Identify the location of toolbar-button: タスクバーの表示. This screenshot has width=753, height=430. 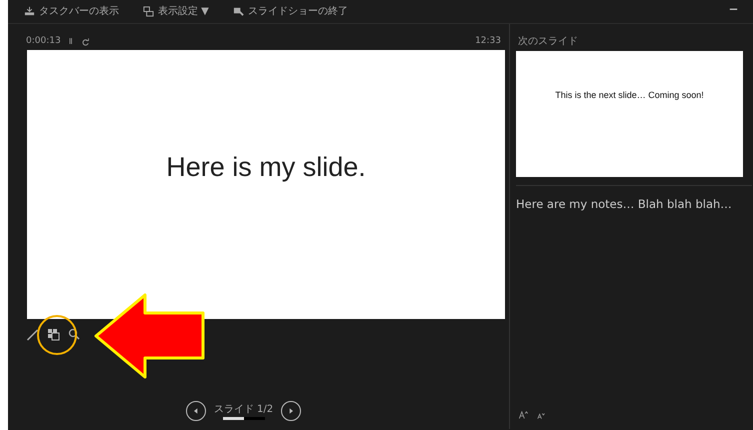
(71, 11).